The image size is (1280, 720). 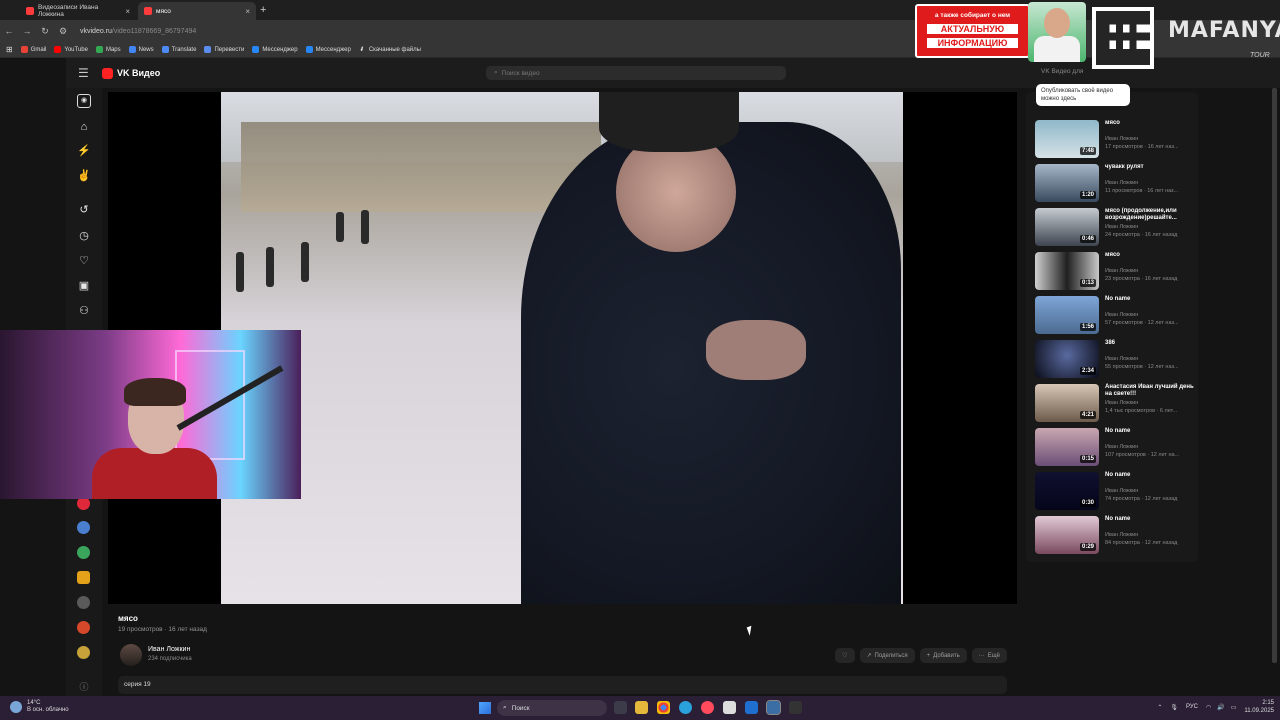 I want to click on home-icon: ⌂, so click(x=84, y=127).